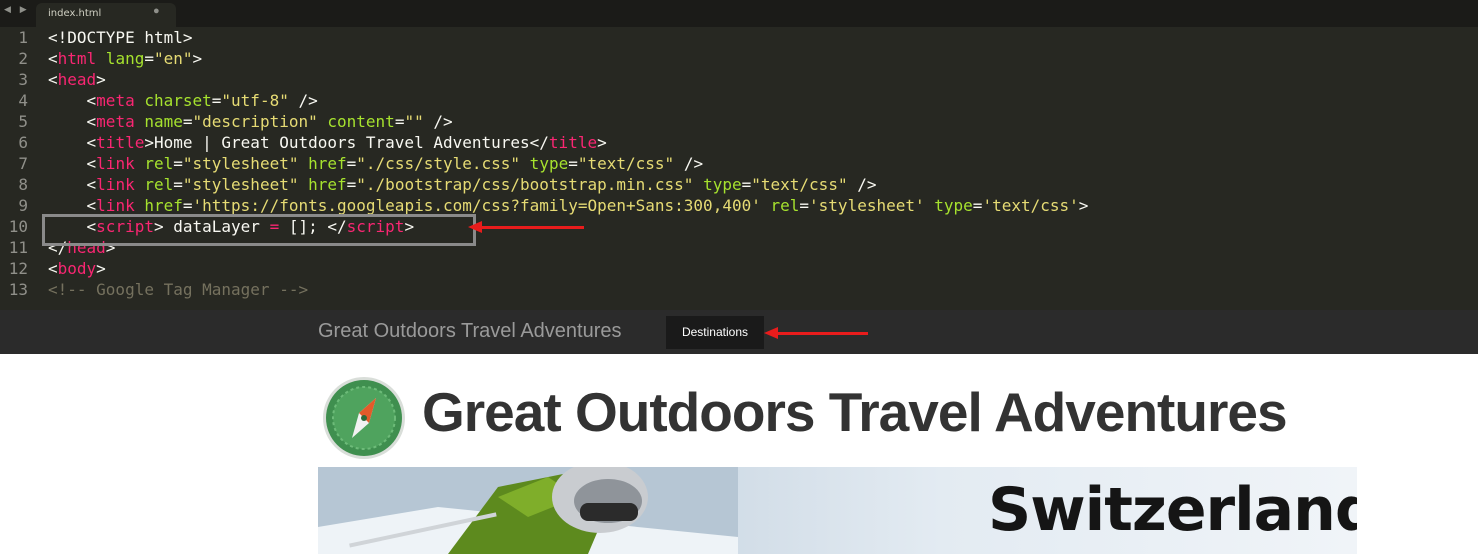 The height and width of the screenshot is (554, 1478). Describe the element at coordinates (867, 205) in the screenshot. I see `code-token: 'stylesheet'` at that location.